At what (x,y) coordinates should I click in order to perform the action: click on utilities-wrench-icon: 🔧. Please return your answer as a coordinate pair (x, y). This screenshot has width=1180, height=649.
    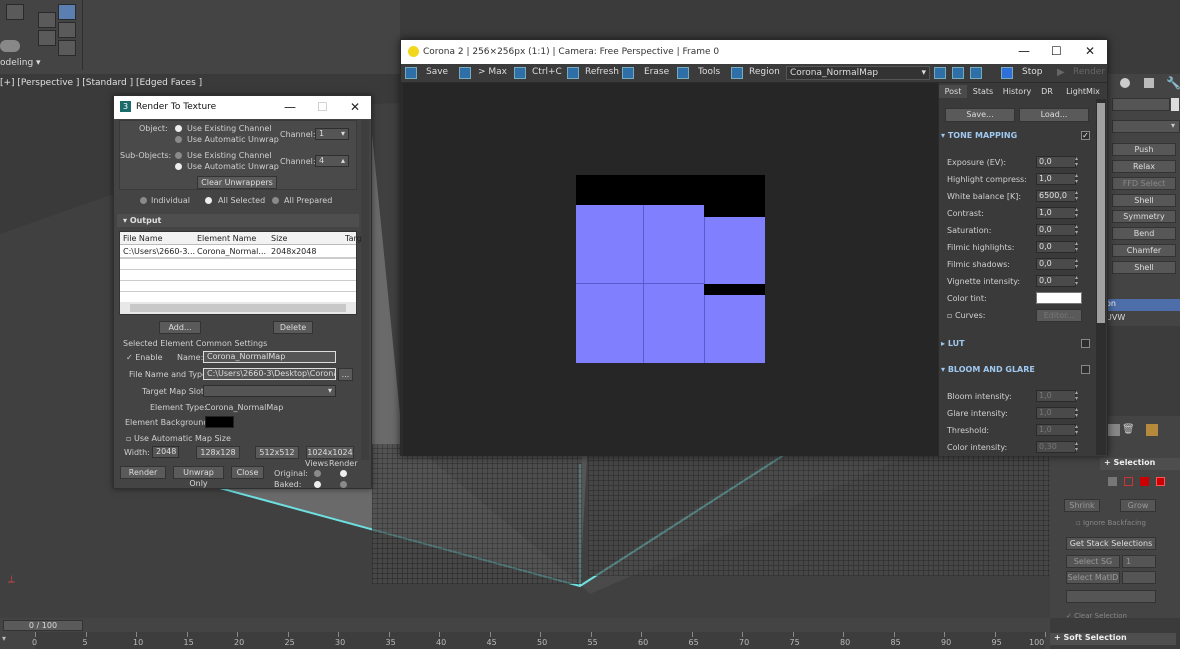
    Looking at the image, I should click on (1173, 83).